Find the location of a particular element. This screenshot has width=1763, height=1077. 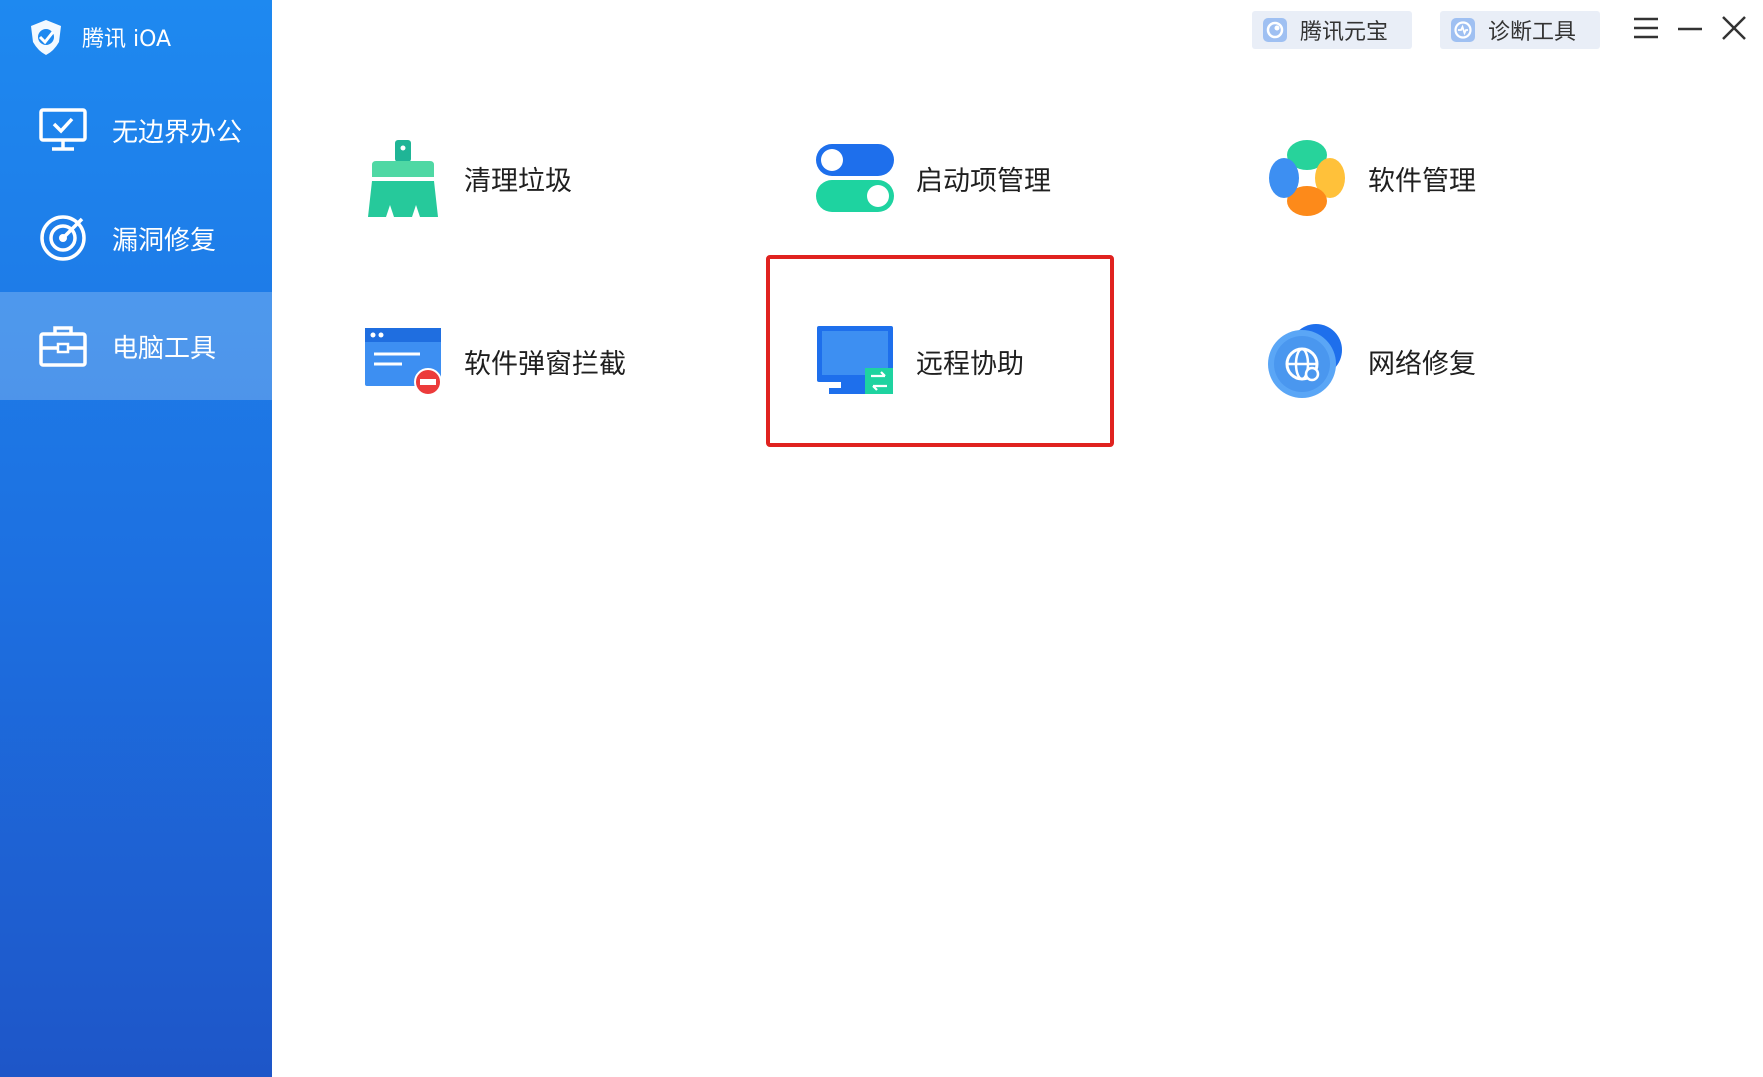

sidebar-item-borderless-office: 无边界办公 is located at coordinates (136, 130).